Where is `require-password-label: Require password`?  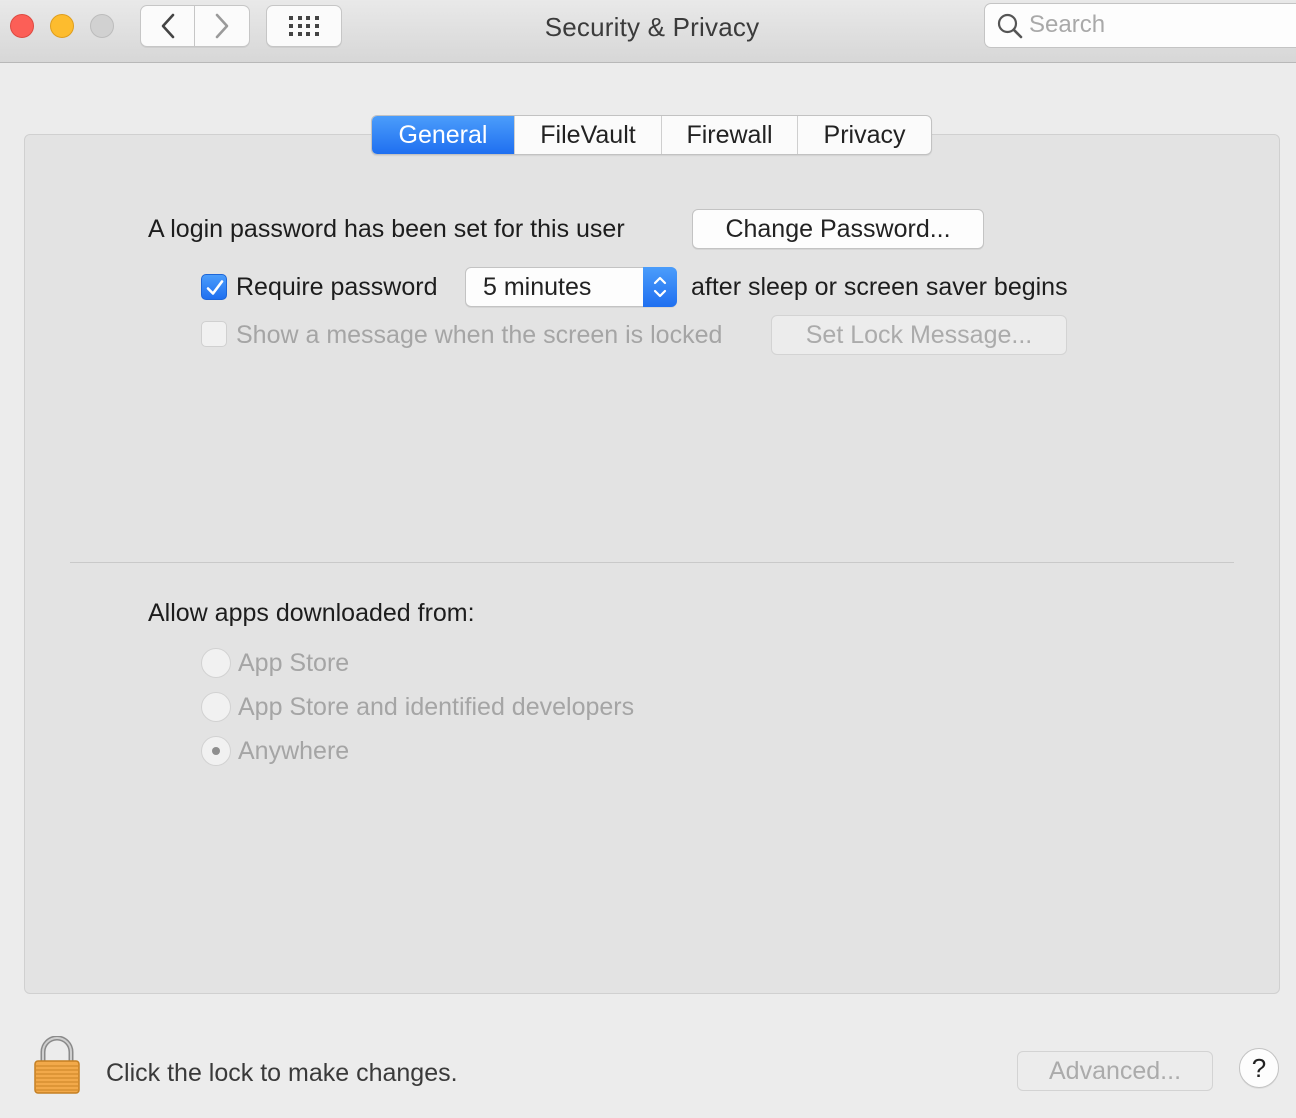
require-password-label: Require password is located at coordinates (337, 287).